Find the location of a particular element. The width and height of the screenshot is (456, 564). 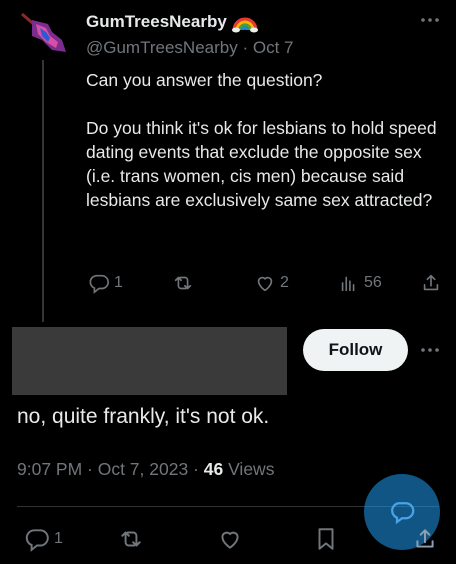

handle: @GumTreesNearby is located at coordinates (162, 47).